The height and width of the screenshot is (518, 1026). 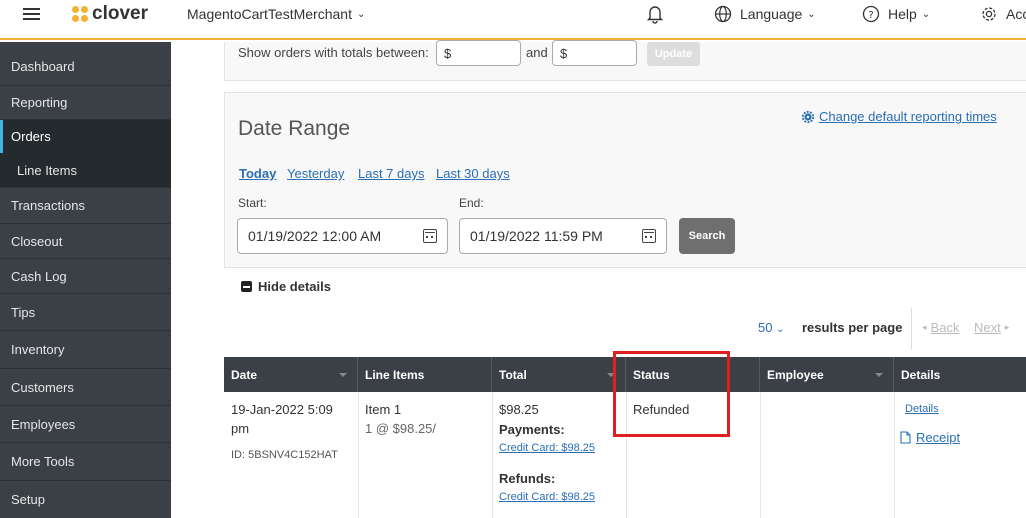 I want to click on column-header-line-items: Line Items, so click(x=425, y=374).